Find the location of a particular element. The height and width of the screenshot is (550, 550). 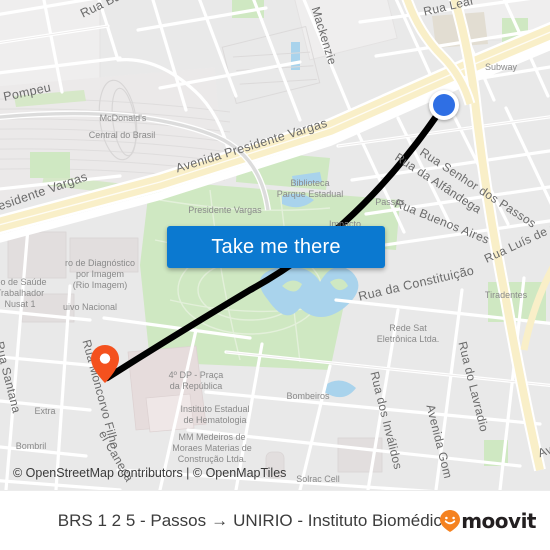

moovit-logo: moovit is located at coordinates (488, 521).